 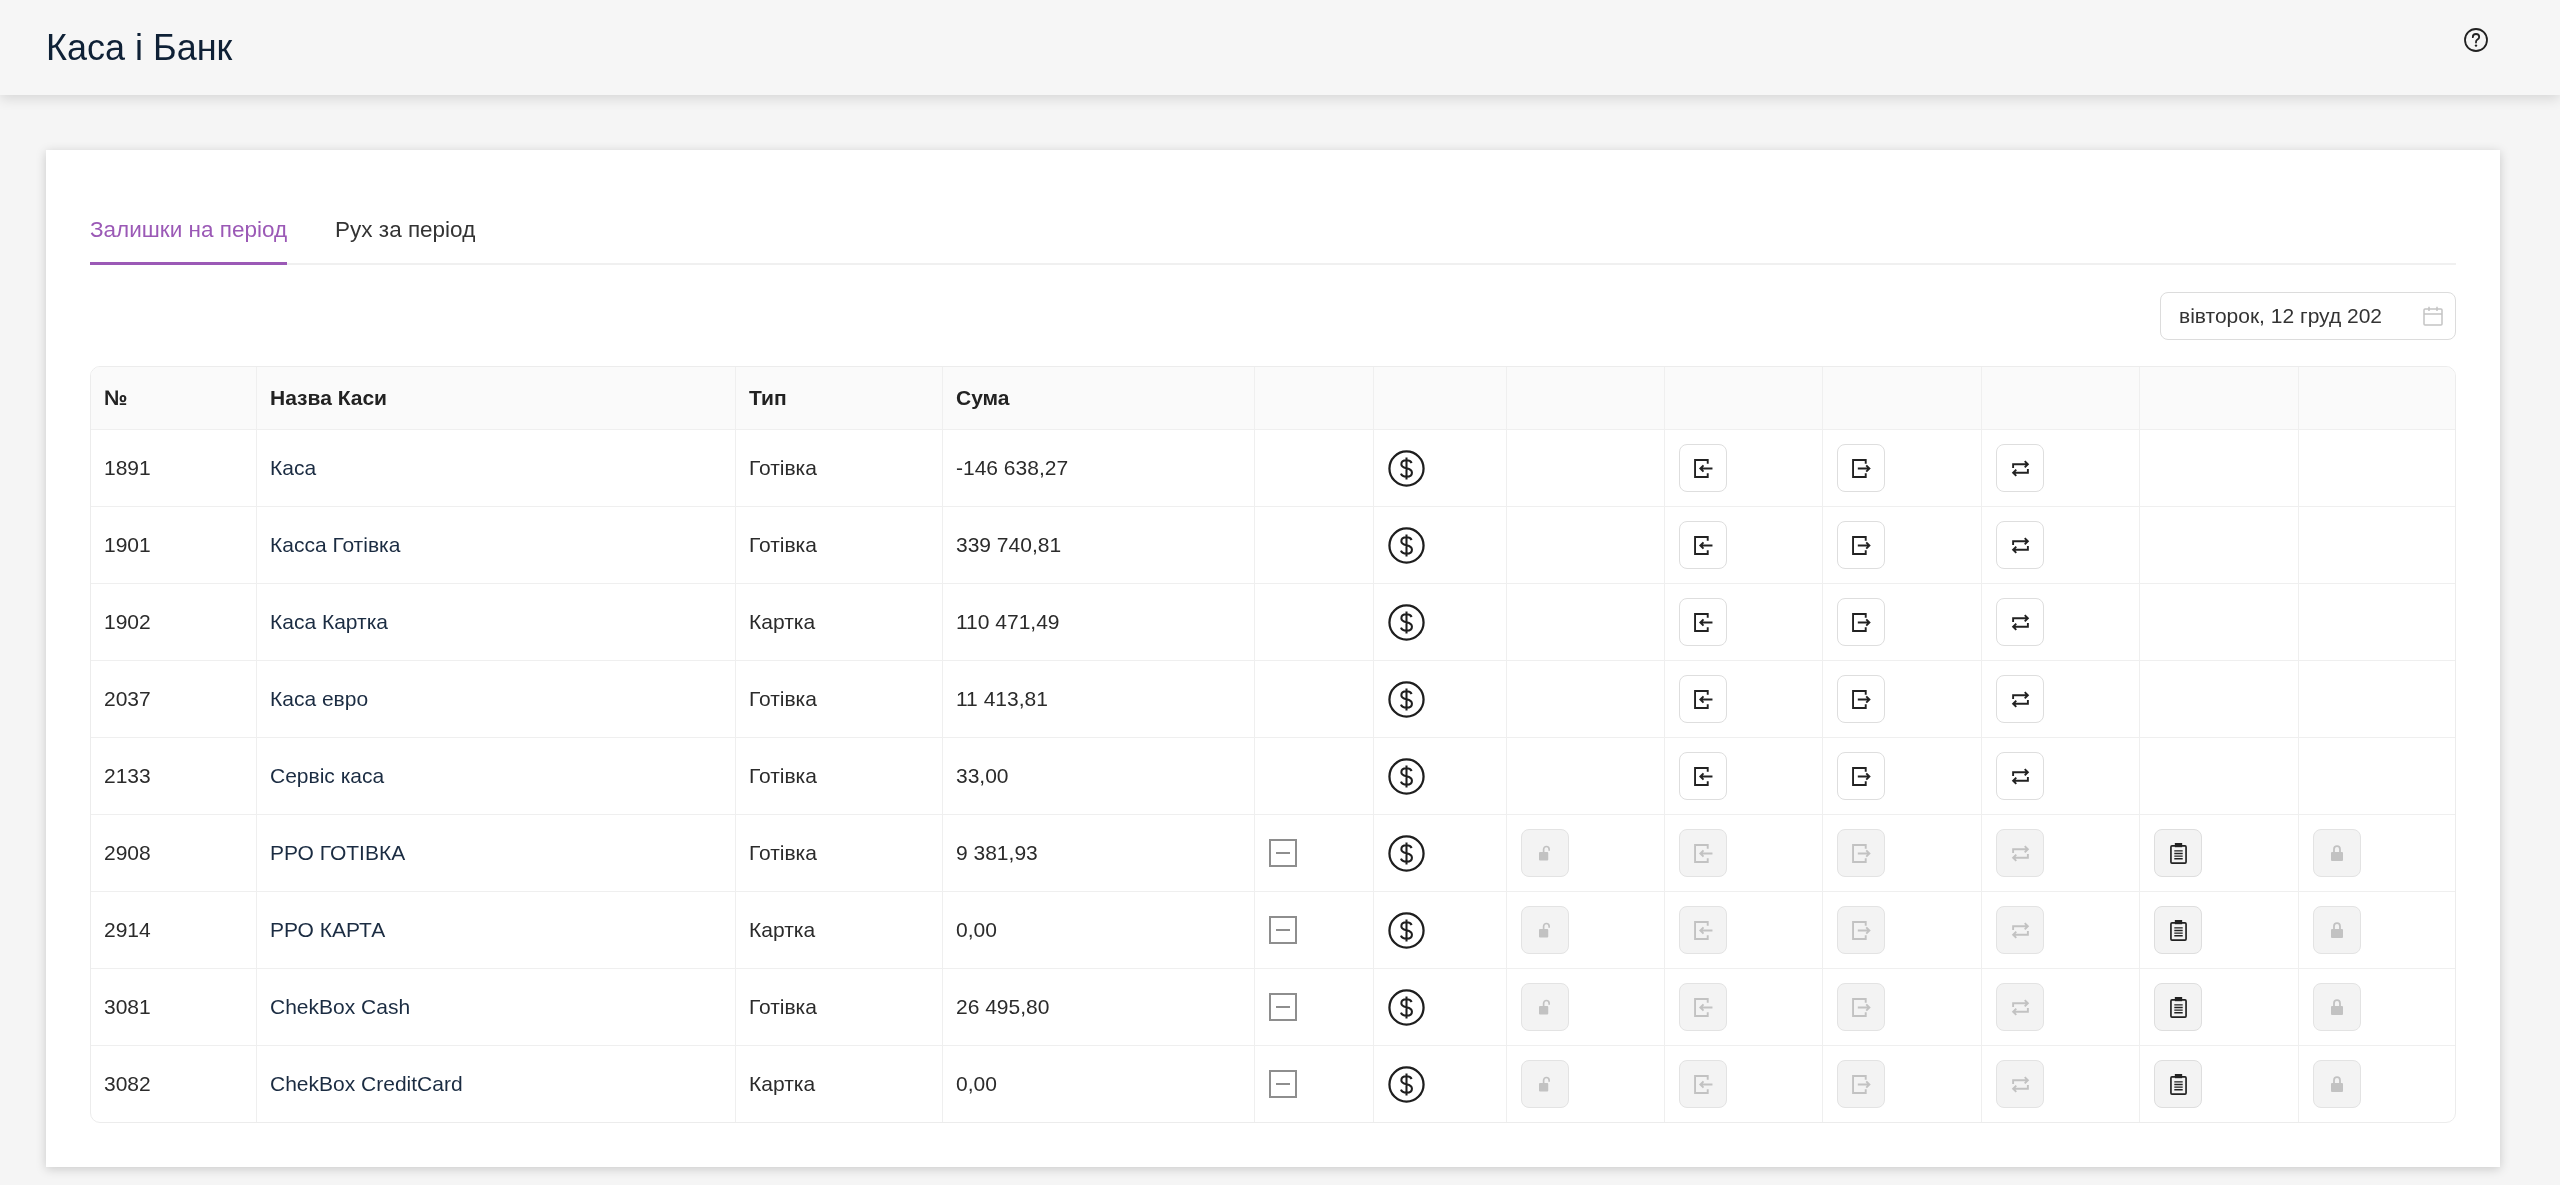 I want to click on table-cell: 9 381,93, so click(x=1098, y=853).